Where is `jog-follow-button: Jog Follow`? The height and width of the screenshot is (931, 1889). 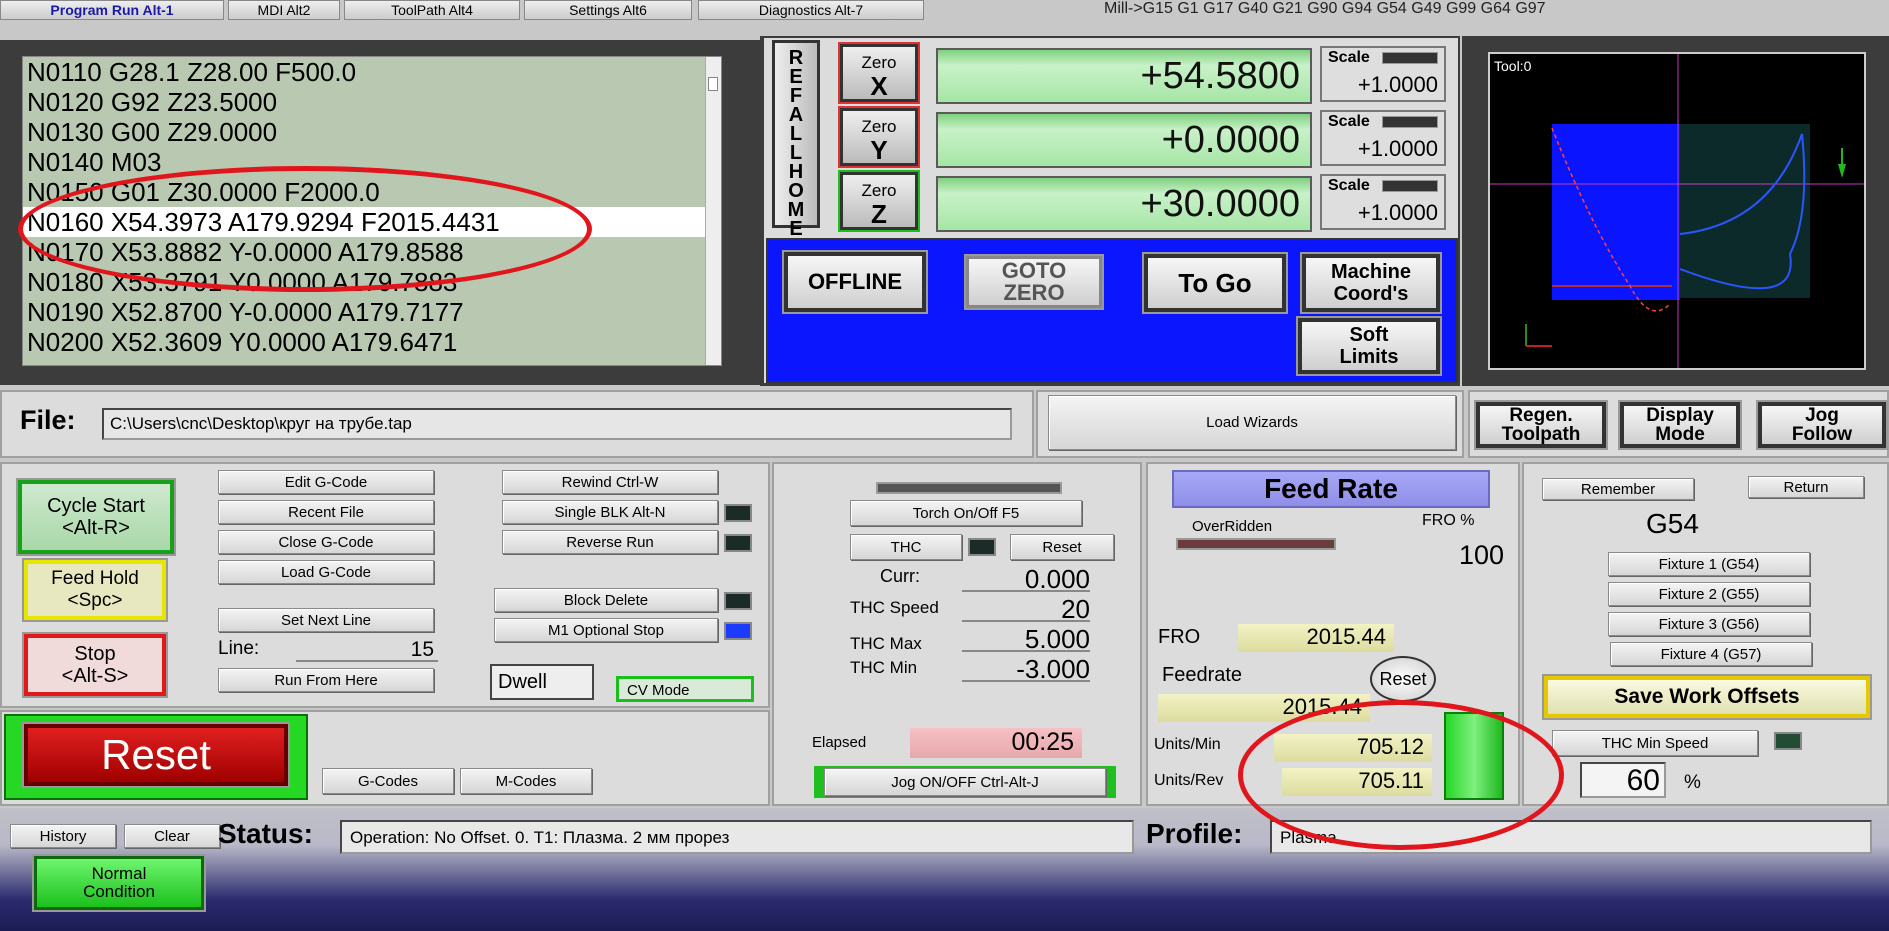 jog-follow-button: Jog Follow is located at coordinates (1822, 425).